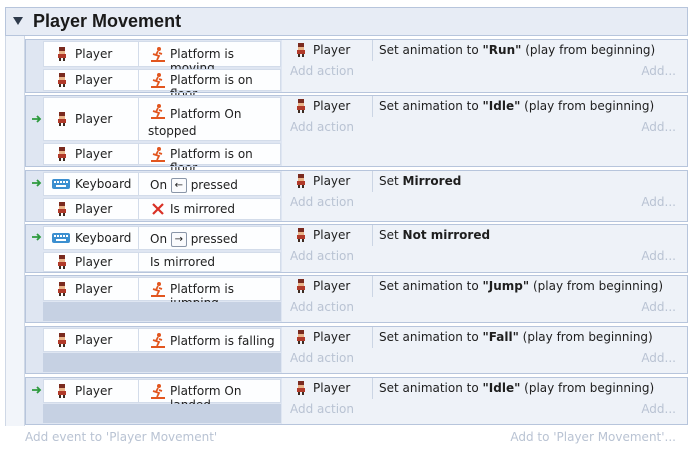 This screenshot has width=688, height=451. I want to click on action-text: Set Mirrored, so click(420, 181).